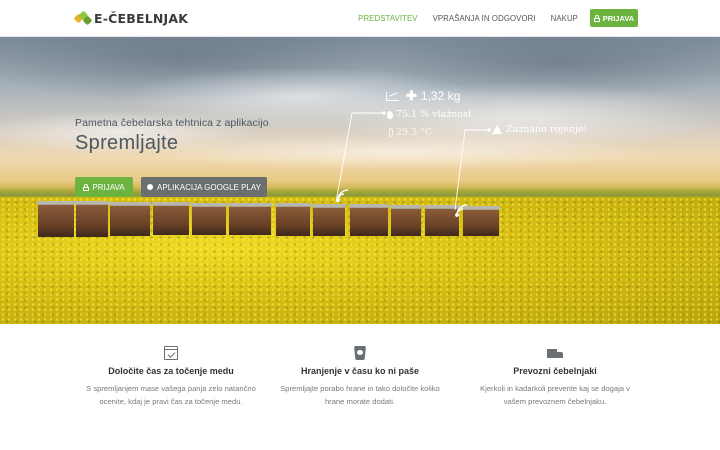 This screenshot has height=450, width=720. What do you see at coordinates (360, 371) in the screenshot?
I see `feature-title: Hranjenje v času ko ni paše` at bounding box center [360, 371].